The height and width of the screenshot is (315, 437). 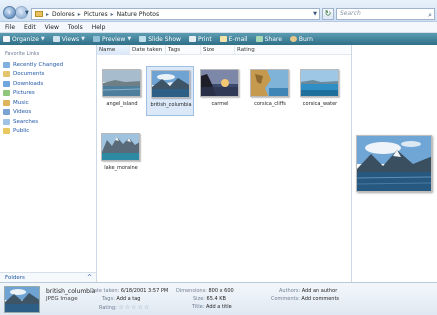 What do you see at coordinates (48, 277) in the screenshot?
I see `folders-bar: Folders ^` at bounding box center [48, 277].